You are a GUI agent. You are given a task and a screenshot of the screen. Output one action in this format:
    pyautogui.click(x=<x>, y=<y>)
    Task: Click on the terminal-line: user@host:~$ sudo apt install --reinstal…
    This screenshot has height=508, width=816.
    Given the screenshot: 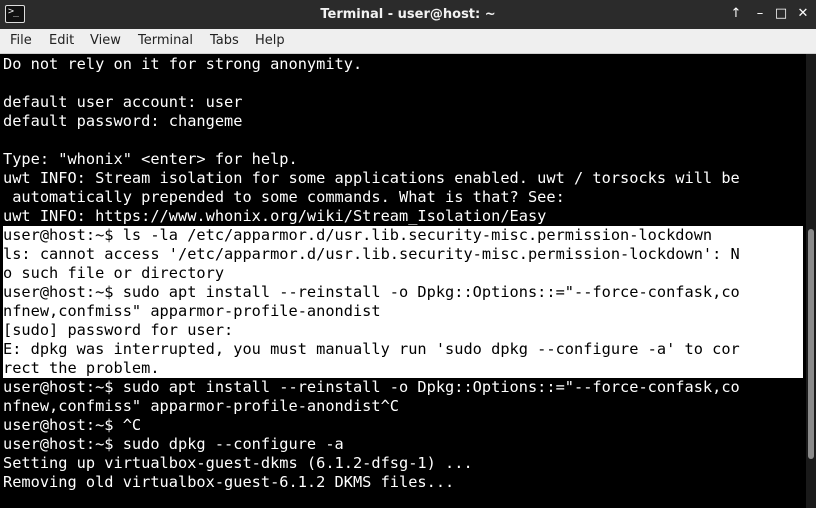 What is the action you would take?
    pyautogui.click(x=371, y=387)
    